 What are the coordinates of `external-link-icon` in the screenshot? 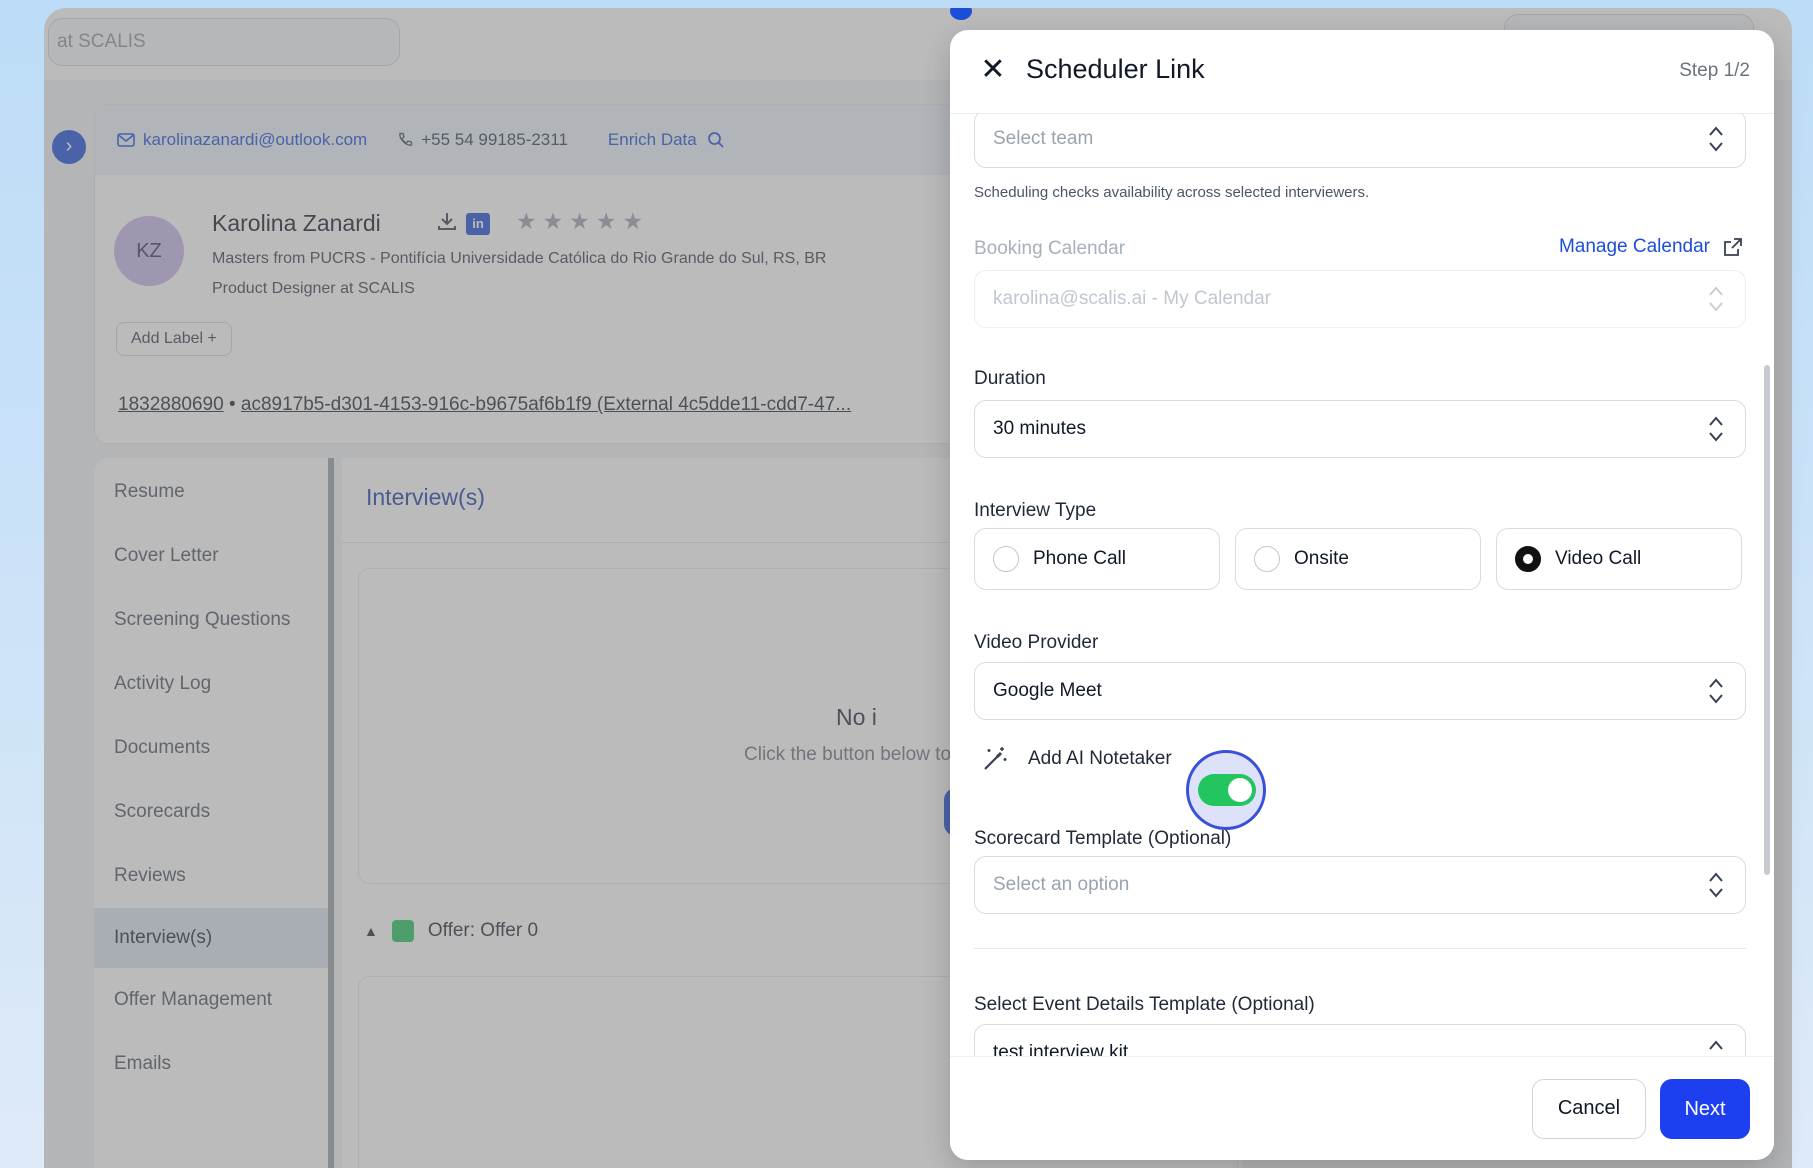 It's located at (1733, 247).